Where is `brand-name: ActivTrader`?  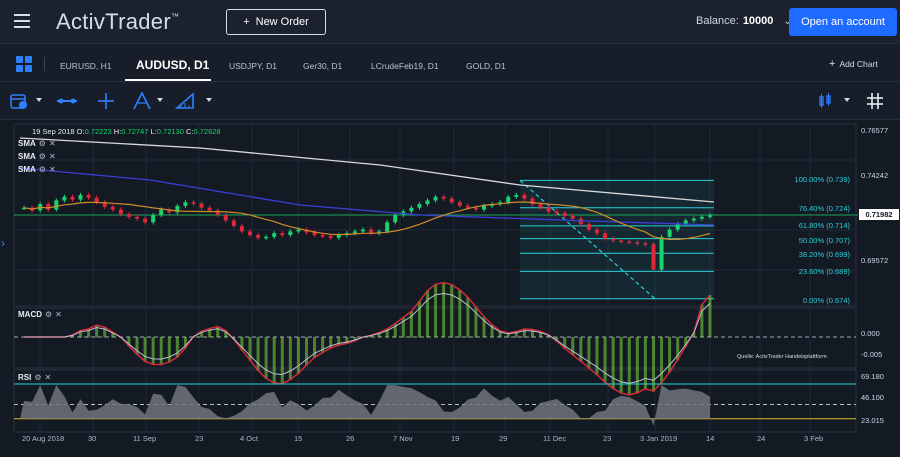
brand-name: ActivTrader is located at coordinates (113, 21).